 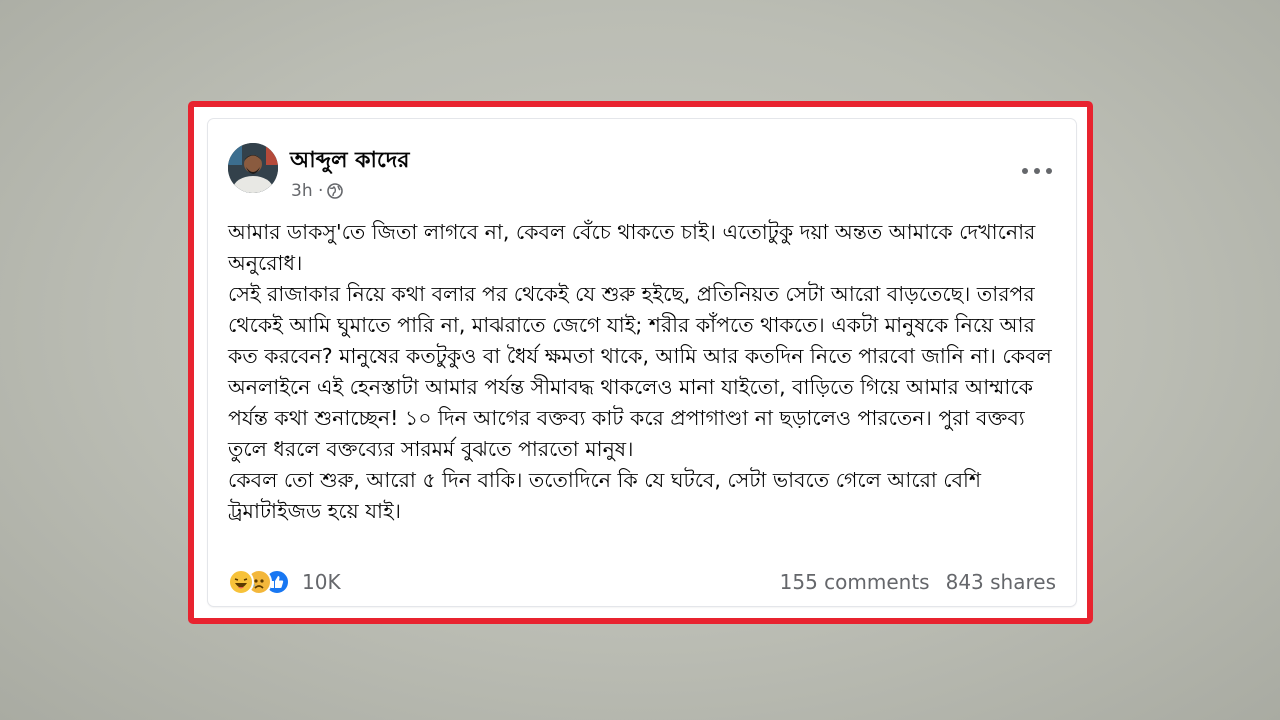 I want to click on shares-count: 843 shares, so click(x=1001, y=582).